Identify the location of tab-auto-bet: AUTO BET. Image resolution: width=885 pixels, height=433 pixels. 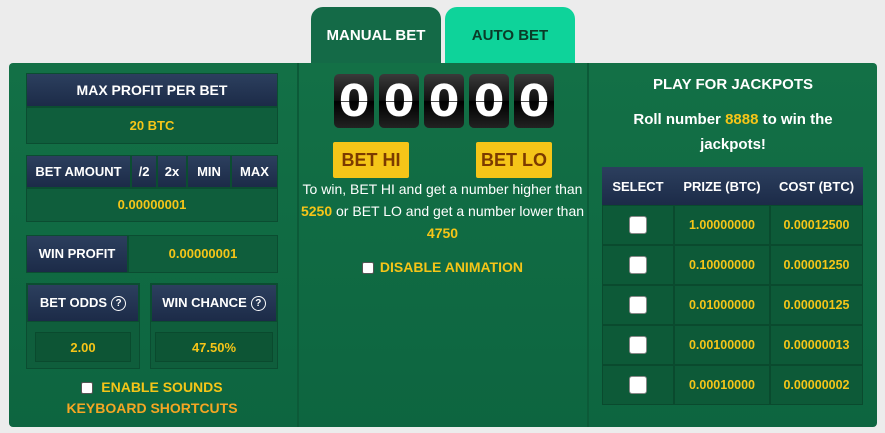
(510, 36).